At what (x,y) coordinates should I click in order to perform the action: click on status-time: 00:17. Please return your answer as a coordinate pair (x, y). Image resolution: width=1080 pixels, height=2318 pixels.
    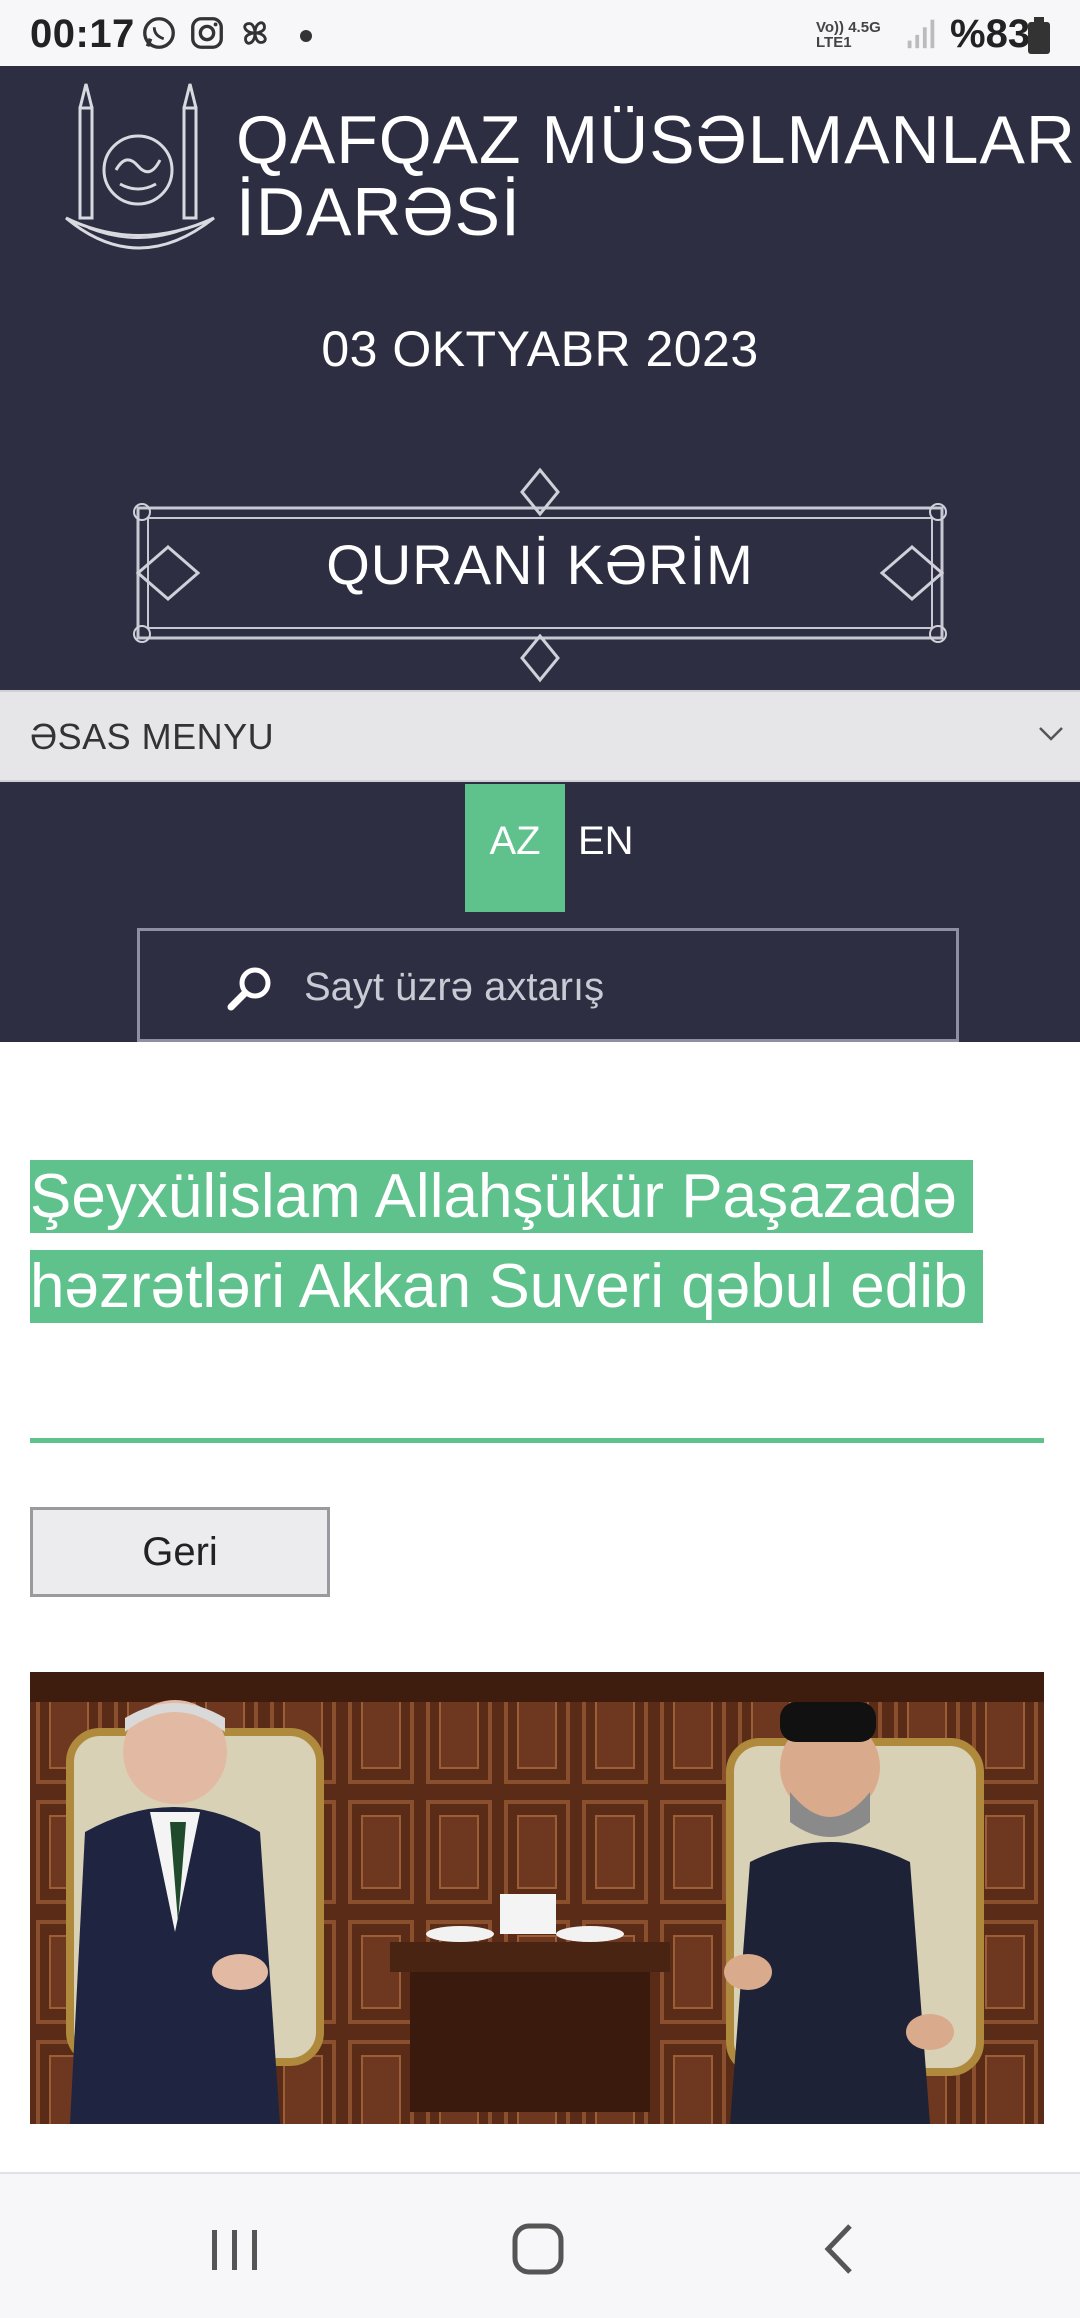
    Looking at the image, I should click on (82, 34).